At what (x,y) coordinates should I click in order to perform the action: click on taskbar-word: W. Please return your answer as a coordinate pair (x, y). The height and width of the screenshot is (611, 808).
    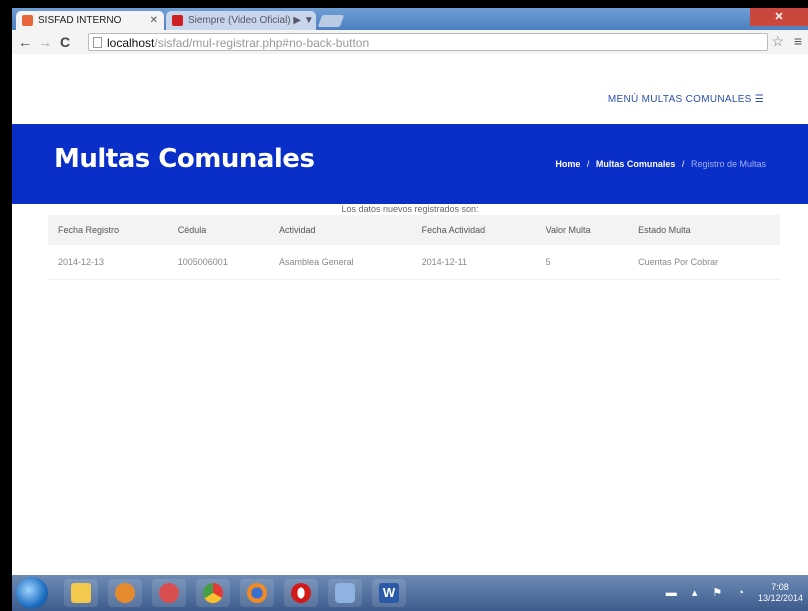
    Looking at the image, I should click on (389, 593).